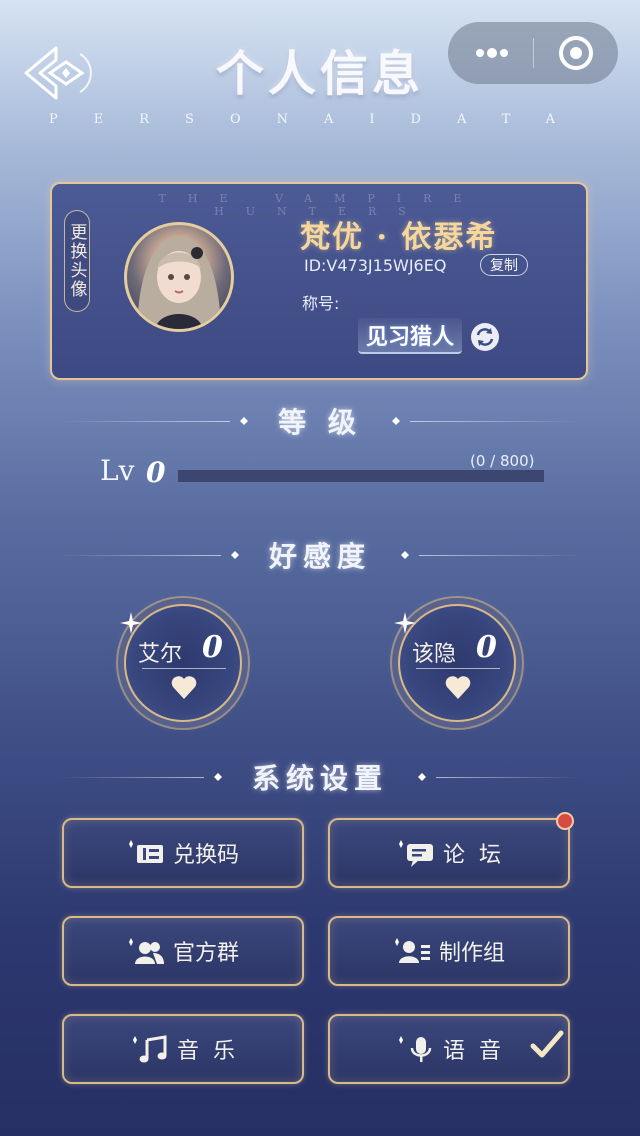 The height and width of the screenshot is (1136, 640). I want to click on official-group-label: 官方群, so click(205, 953).